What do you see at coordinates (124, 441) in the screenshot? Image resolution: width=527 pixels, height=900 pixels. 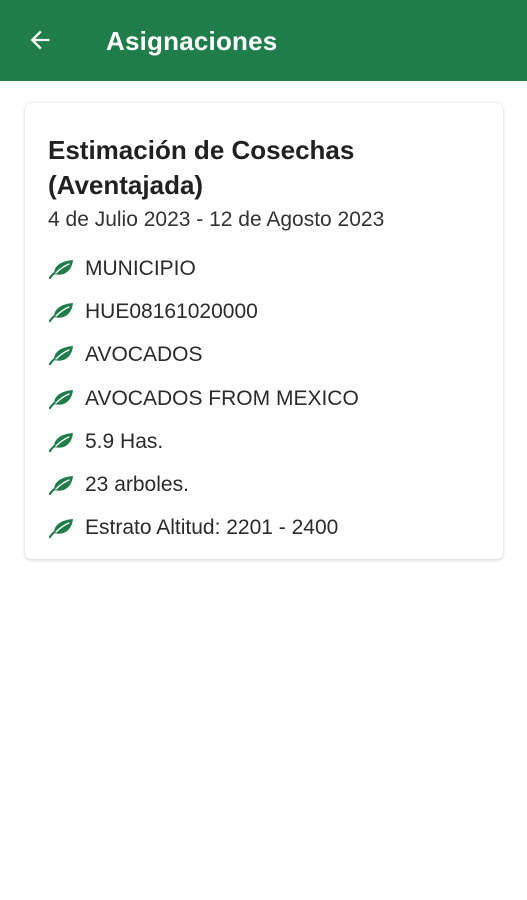 I see `detail-text: 5.9 Has.` at bounding box center [124, 441].